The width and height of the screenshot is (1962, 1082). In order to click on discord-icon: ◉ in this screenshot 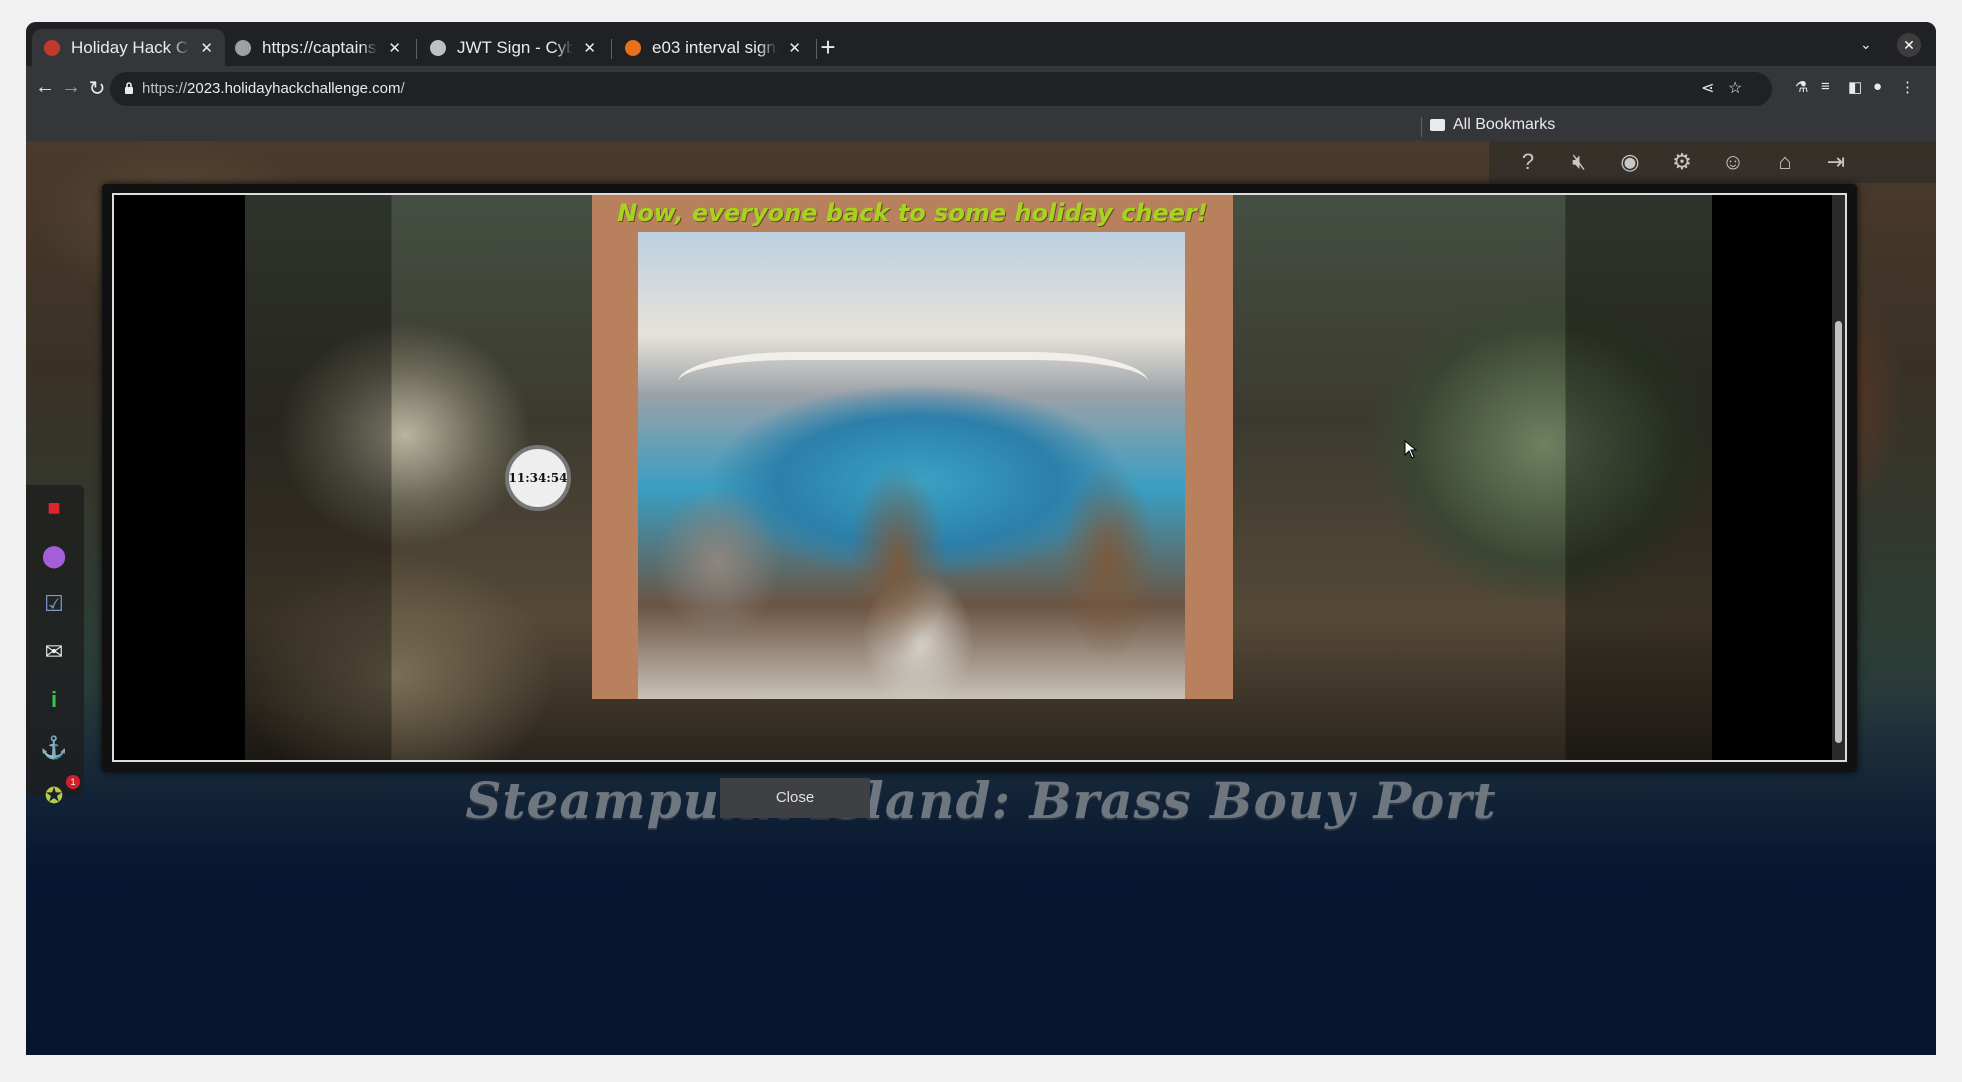, I will do `click(1630, 162)`.